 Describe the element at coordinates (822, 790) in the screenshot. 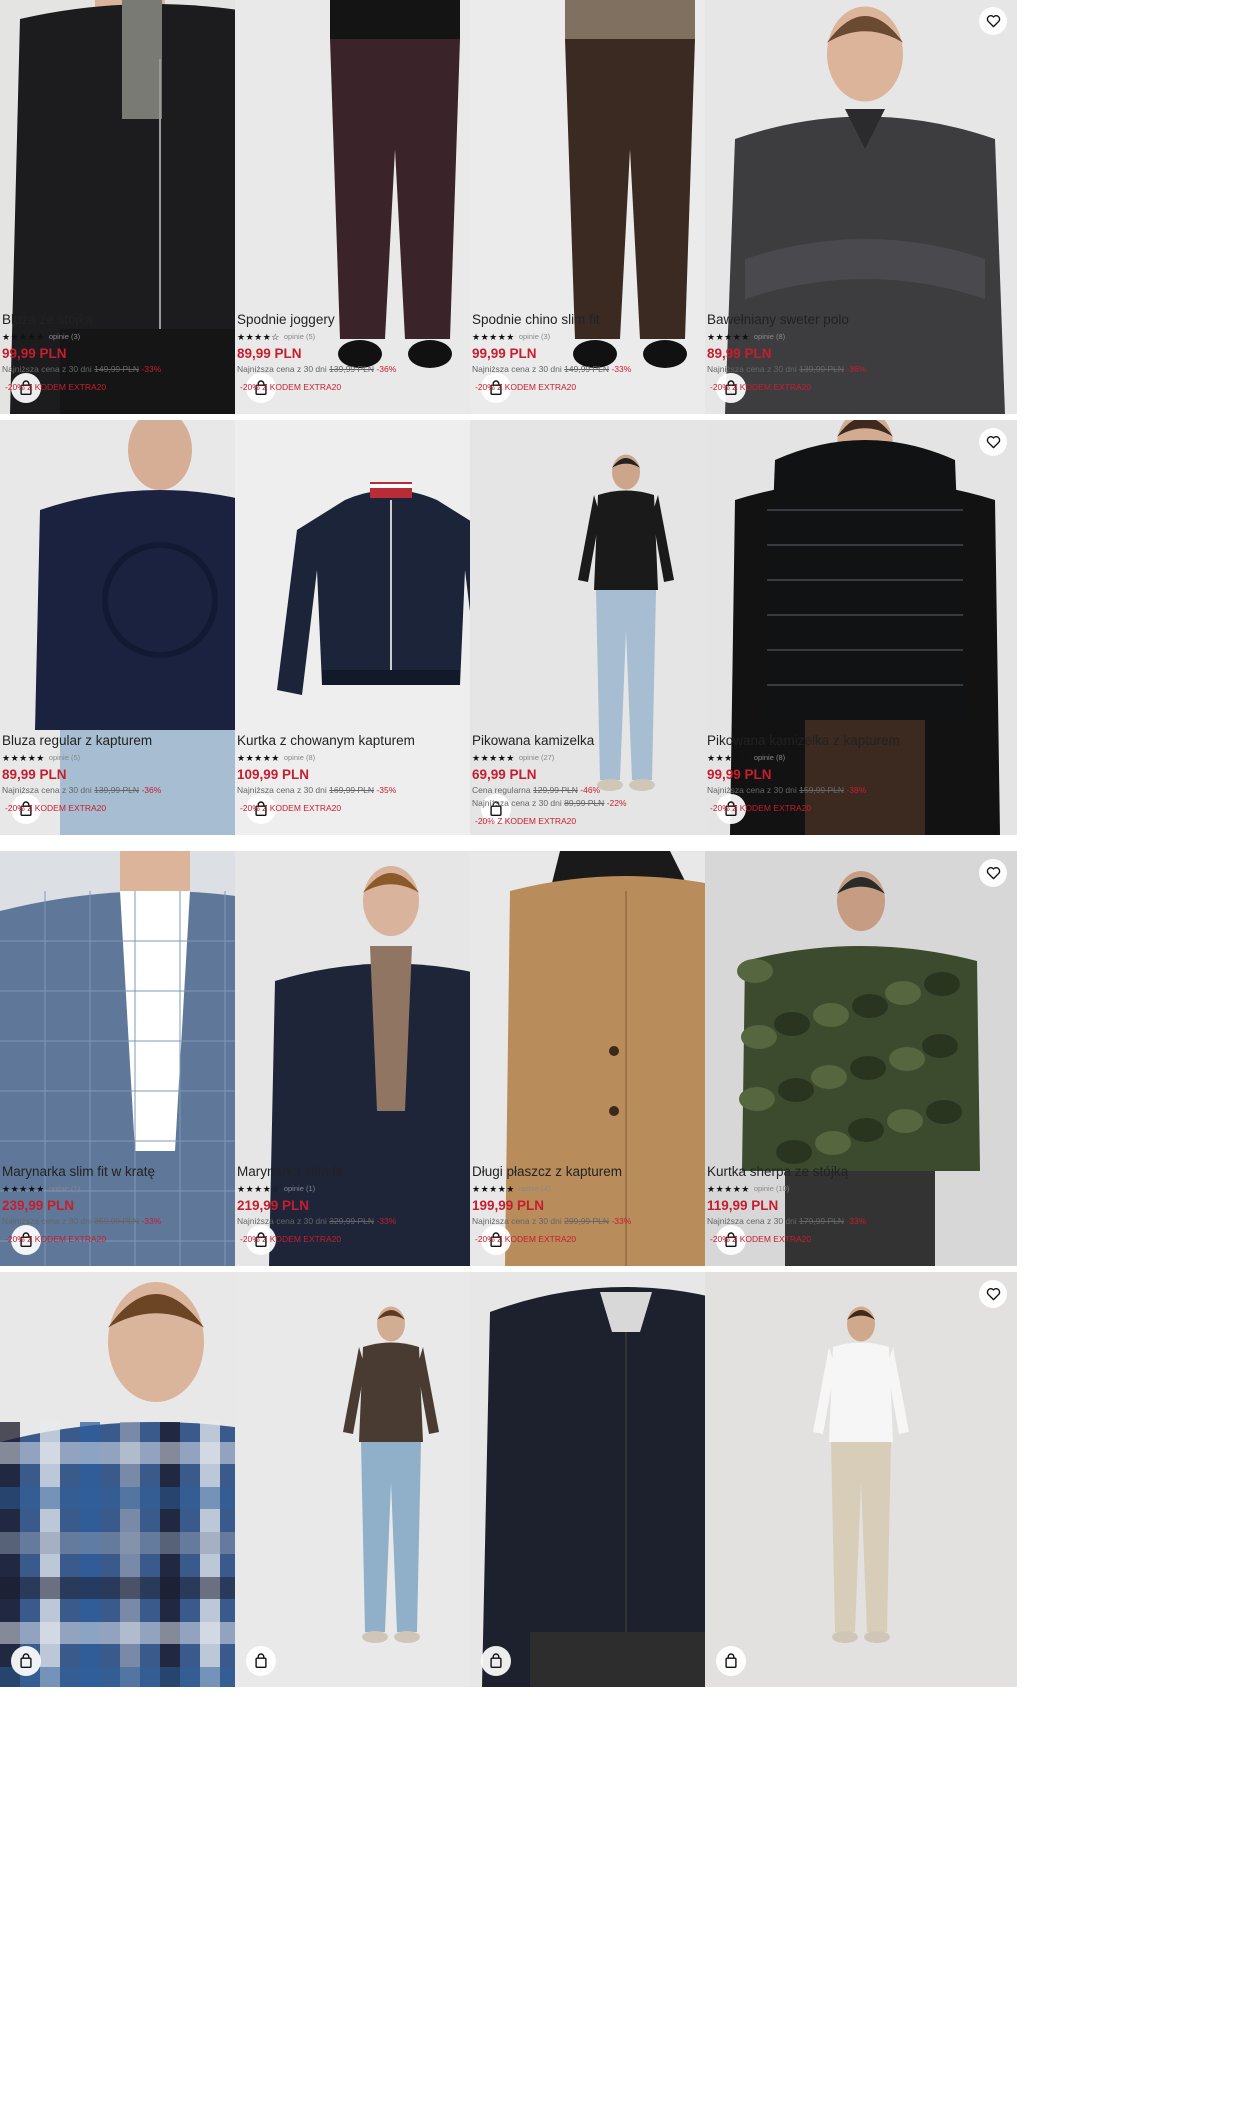

I see `old-price: 159,99 PLN` at that location.